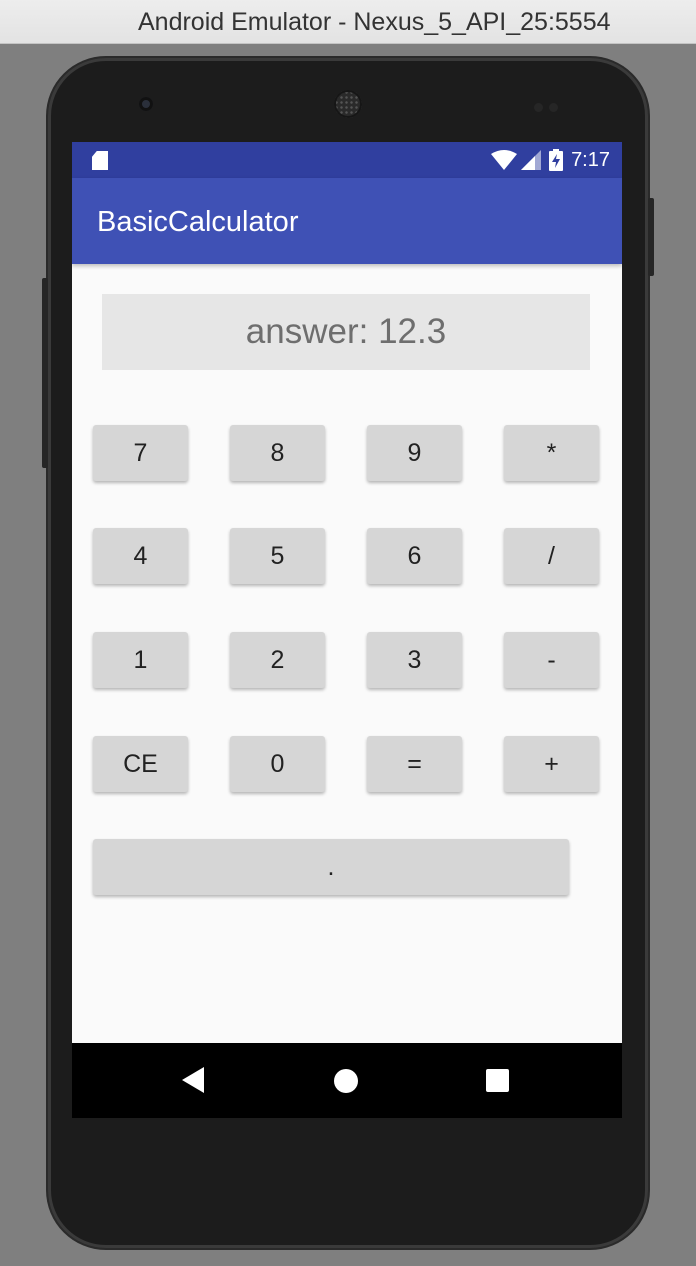  What do you see at coordinates (198, 222) in the screenshot?
I see `app-title: BasicCalculator` at bounding box center [198, 222].